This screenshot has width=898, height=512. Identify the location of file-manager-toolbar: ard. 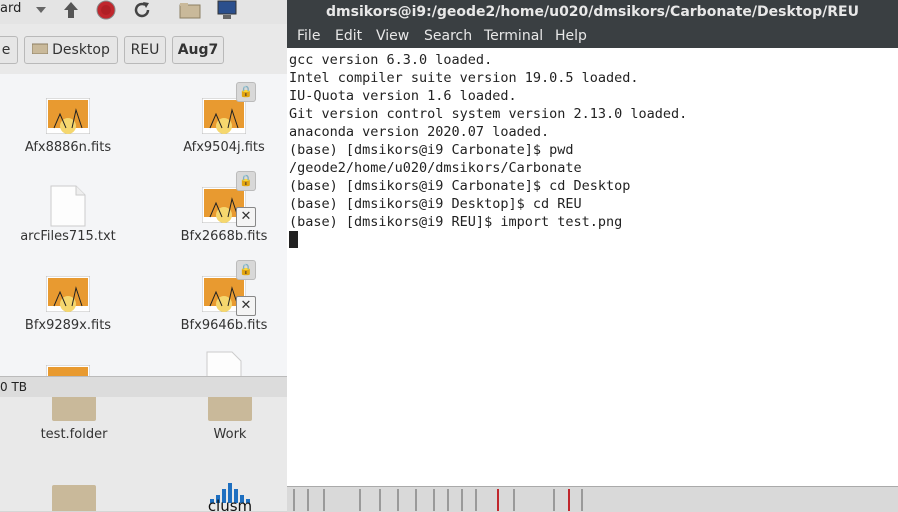
(143, 12).